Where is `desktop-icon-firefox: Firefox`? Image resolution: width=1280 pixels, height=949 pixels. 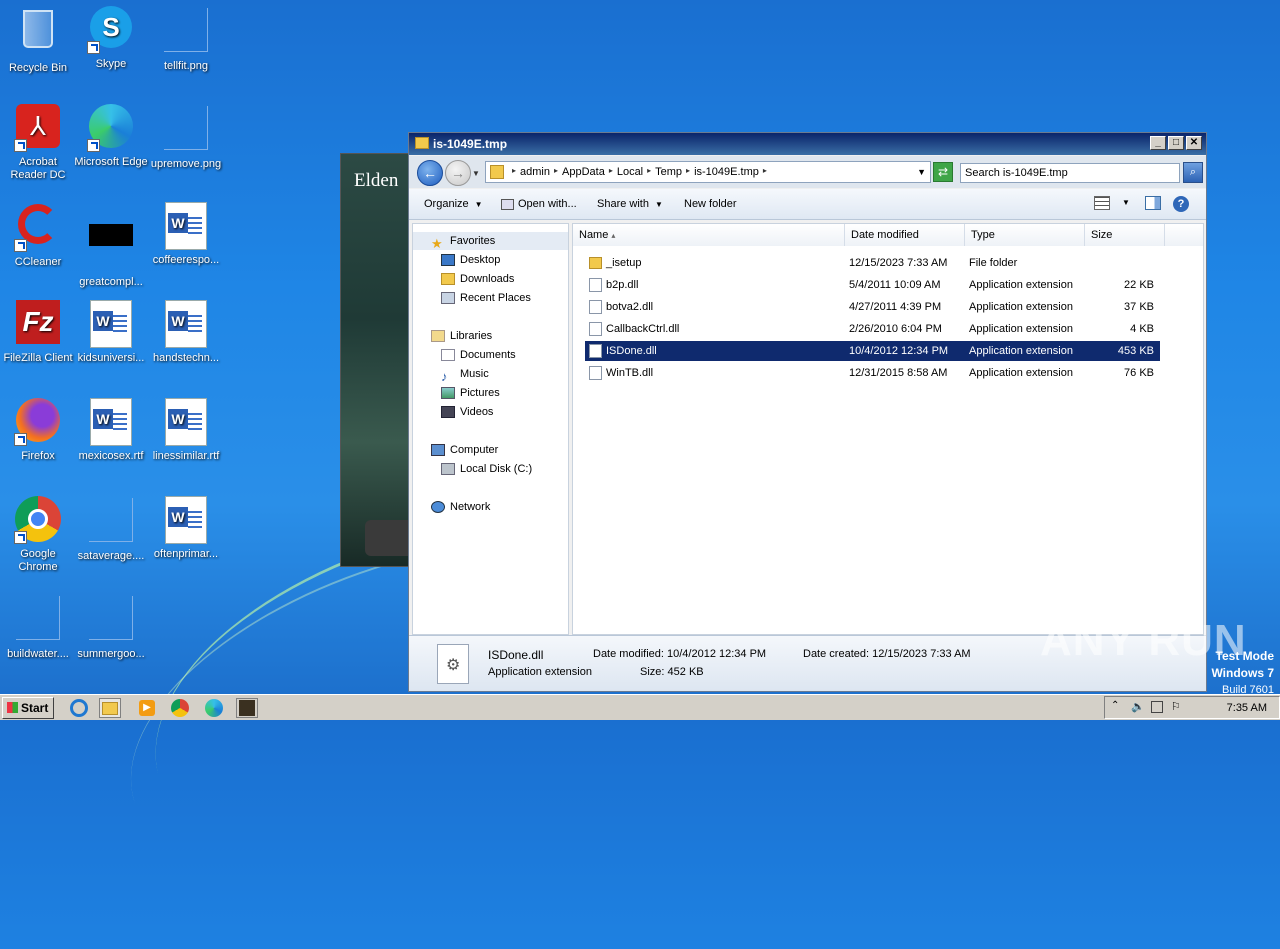
desktop-icon-firefox: Firefox is located at coordinates (38, 430).